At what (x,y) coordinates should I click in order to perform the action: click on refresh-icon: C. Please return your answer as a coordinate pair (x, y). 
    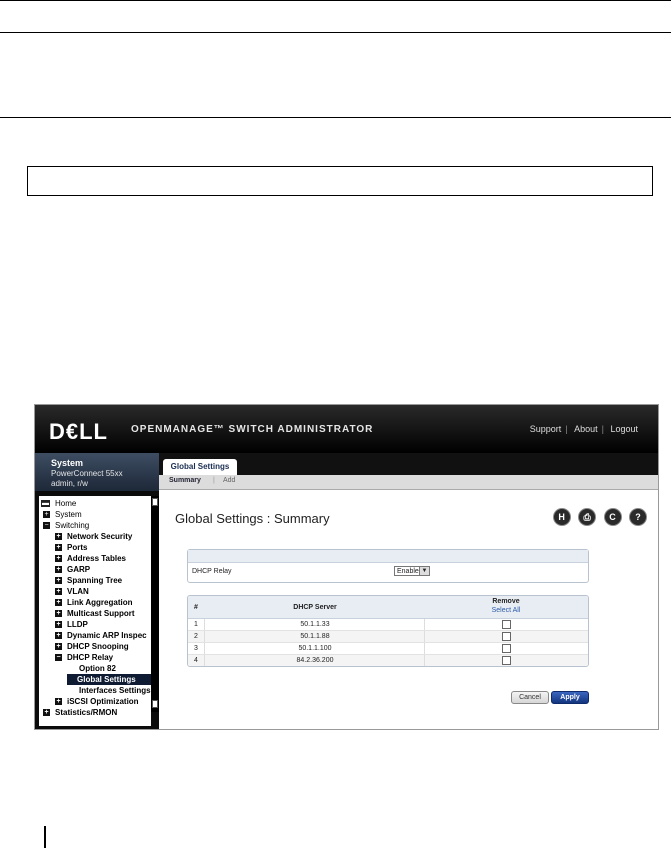
    Looking at the image, I should click on (612, 517).